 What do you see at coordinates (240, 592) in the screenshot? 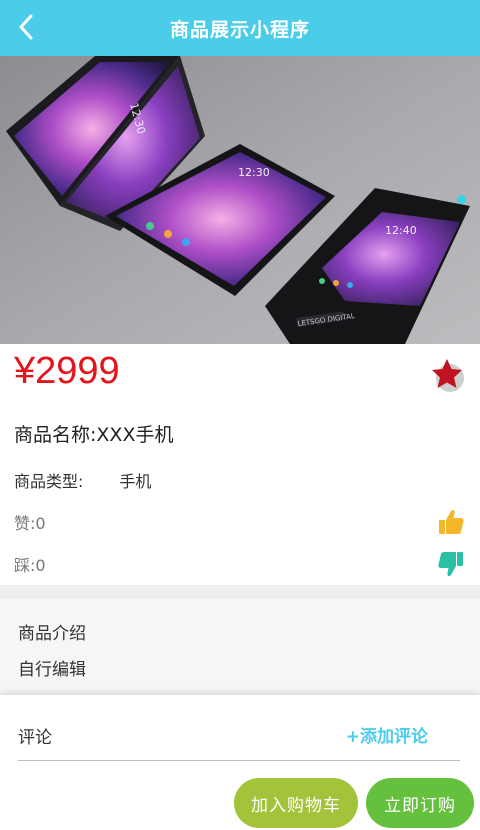
I see `section-divider` at bounding box center [240, 592].